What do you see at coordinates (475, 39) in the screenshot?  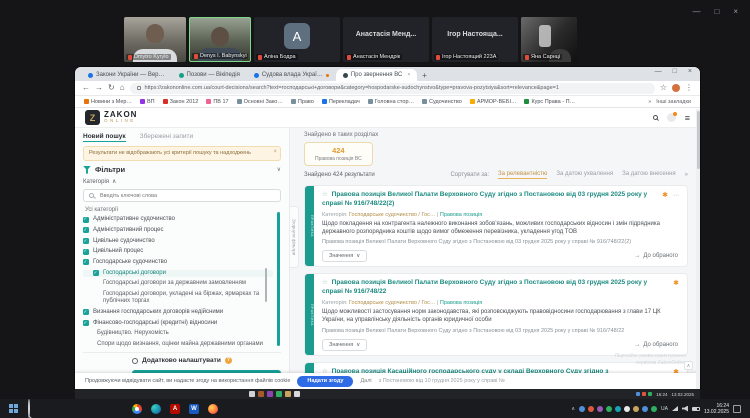 I see `participant-tile: Ігор Настояща... Ігор Настоящий 223А` at bounding box center [475, 39].